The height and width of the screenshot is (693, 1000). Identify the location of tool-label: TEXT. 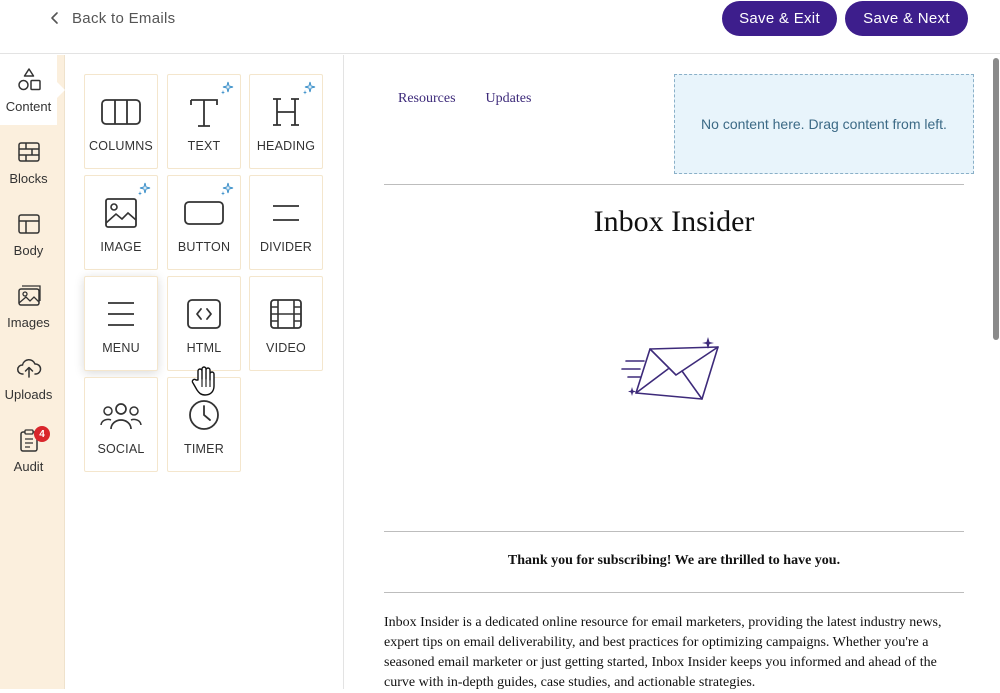
(204, 146).